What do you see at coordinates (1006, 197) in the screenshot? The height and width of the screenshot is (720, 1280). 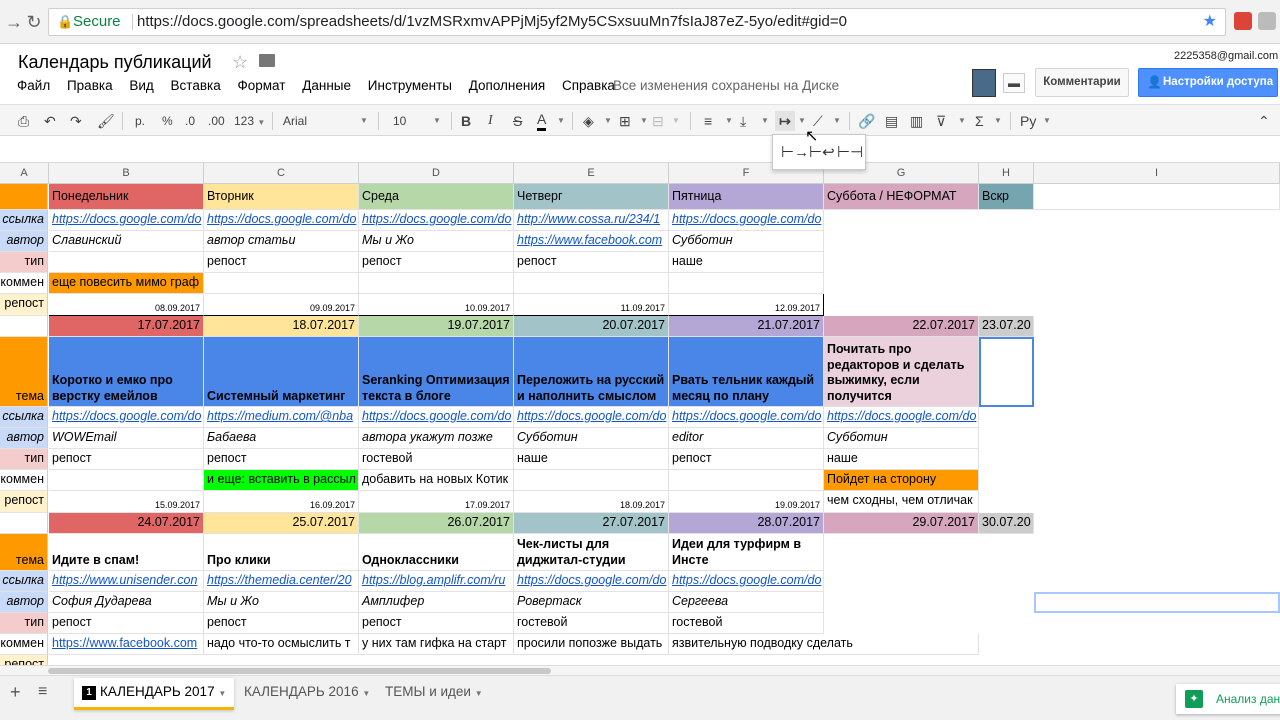 I see `day-header-sunday: Вскр` at bounding box center [1006, 197].